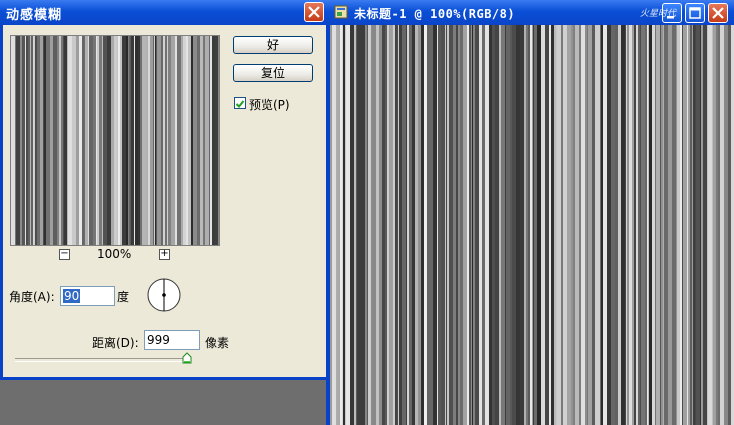 The height and width of the screenshot is (425, 734). I want to click on watermark: 火星时代, so click(658, 14).